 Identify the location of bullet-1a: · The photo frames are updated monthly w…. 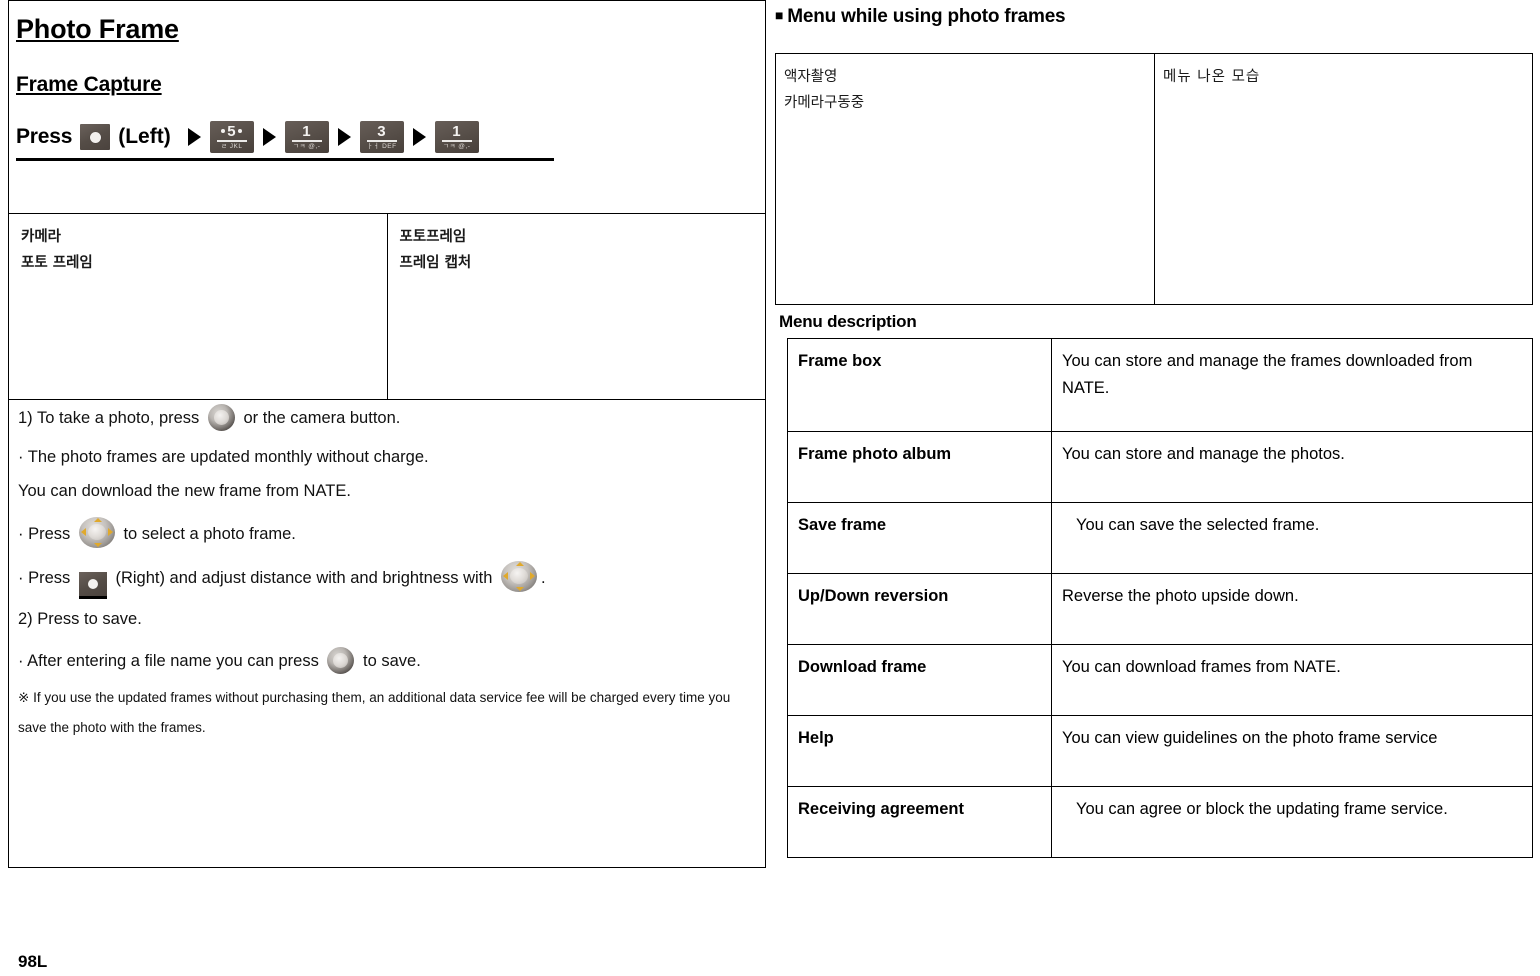
(223, 457).